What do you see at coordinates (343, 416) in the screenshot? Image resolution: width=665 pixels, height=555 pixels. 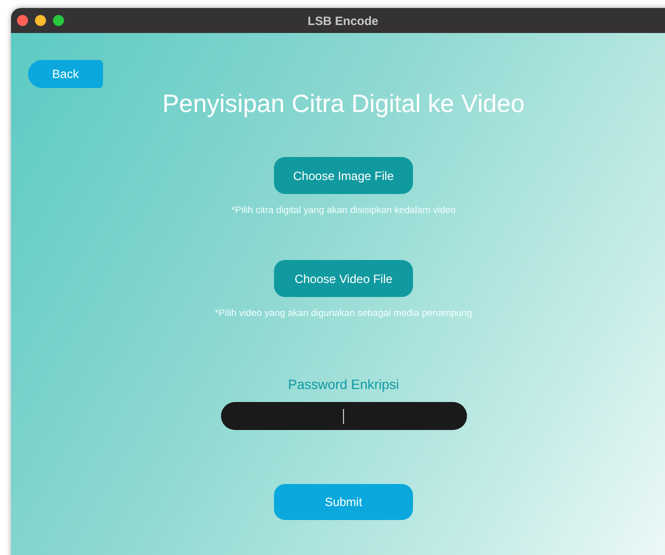 I see `password-field` at bounding box center [343, 416].